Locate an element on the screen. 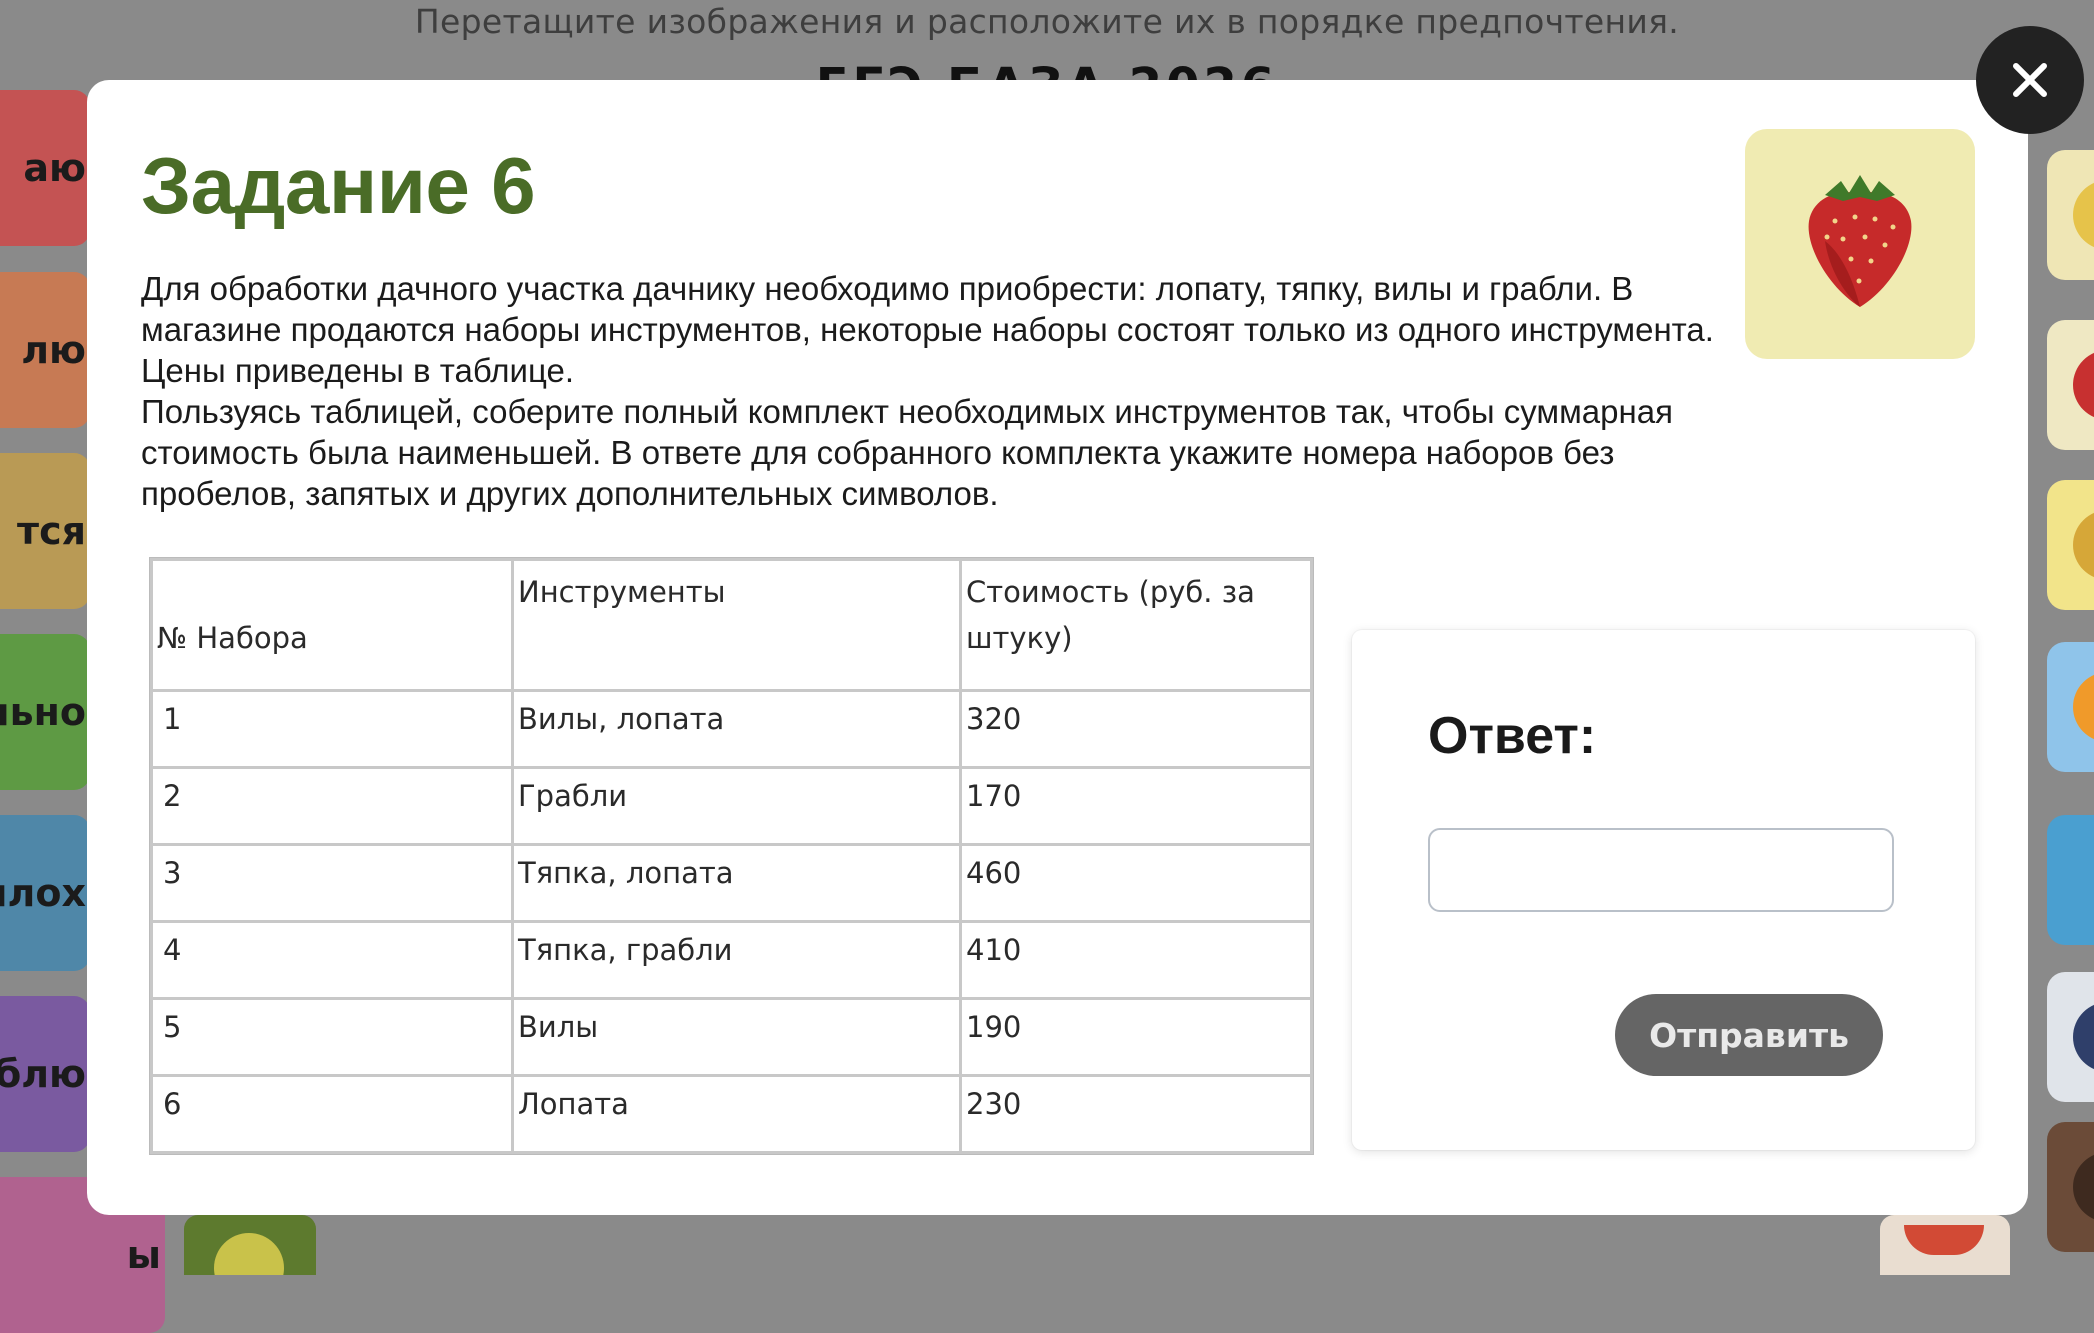  table-cell: Вилы is located at coordinates (736, 1037).